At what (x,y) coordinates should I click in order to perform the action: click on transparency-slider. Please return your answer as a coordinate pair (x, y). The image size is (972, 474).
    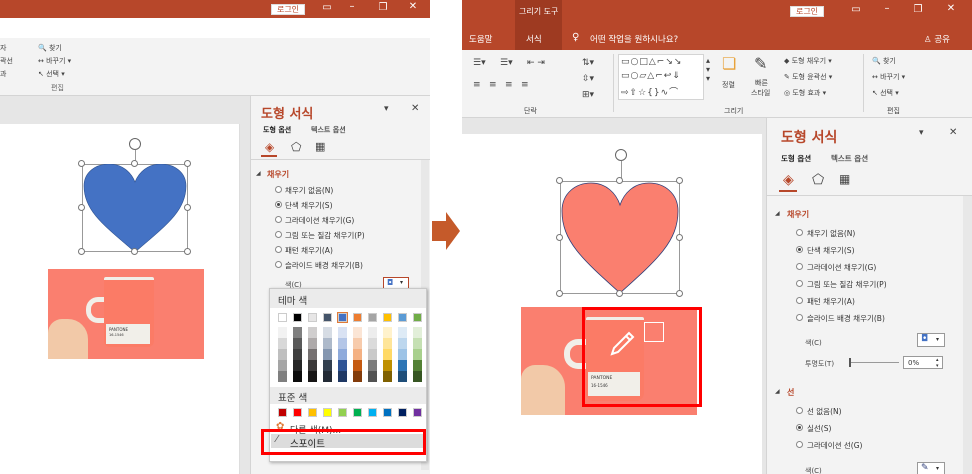
    Looking at the image, I should click on (874, 362).